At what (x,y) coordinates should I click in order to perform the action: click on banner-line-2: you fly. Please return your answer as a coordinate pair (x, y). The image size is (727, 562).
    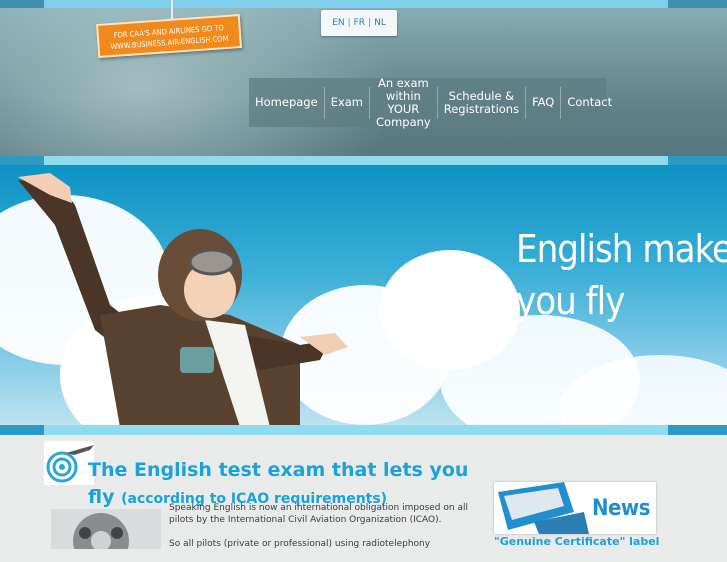
    Looking at the image, I should click on (570, 301).